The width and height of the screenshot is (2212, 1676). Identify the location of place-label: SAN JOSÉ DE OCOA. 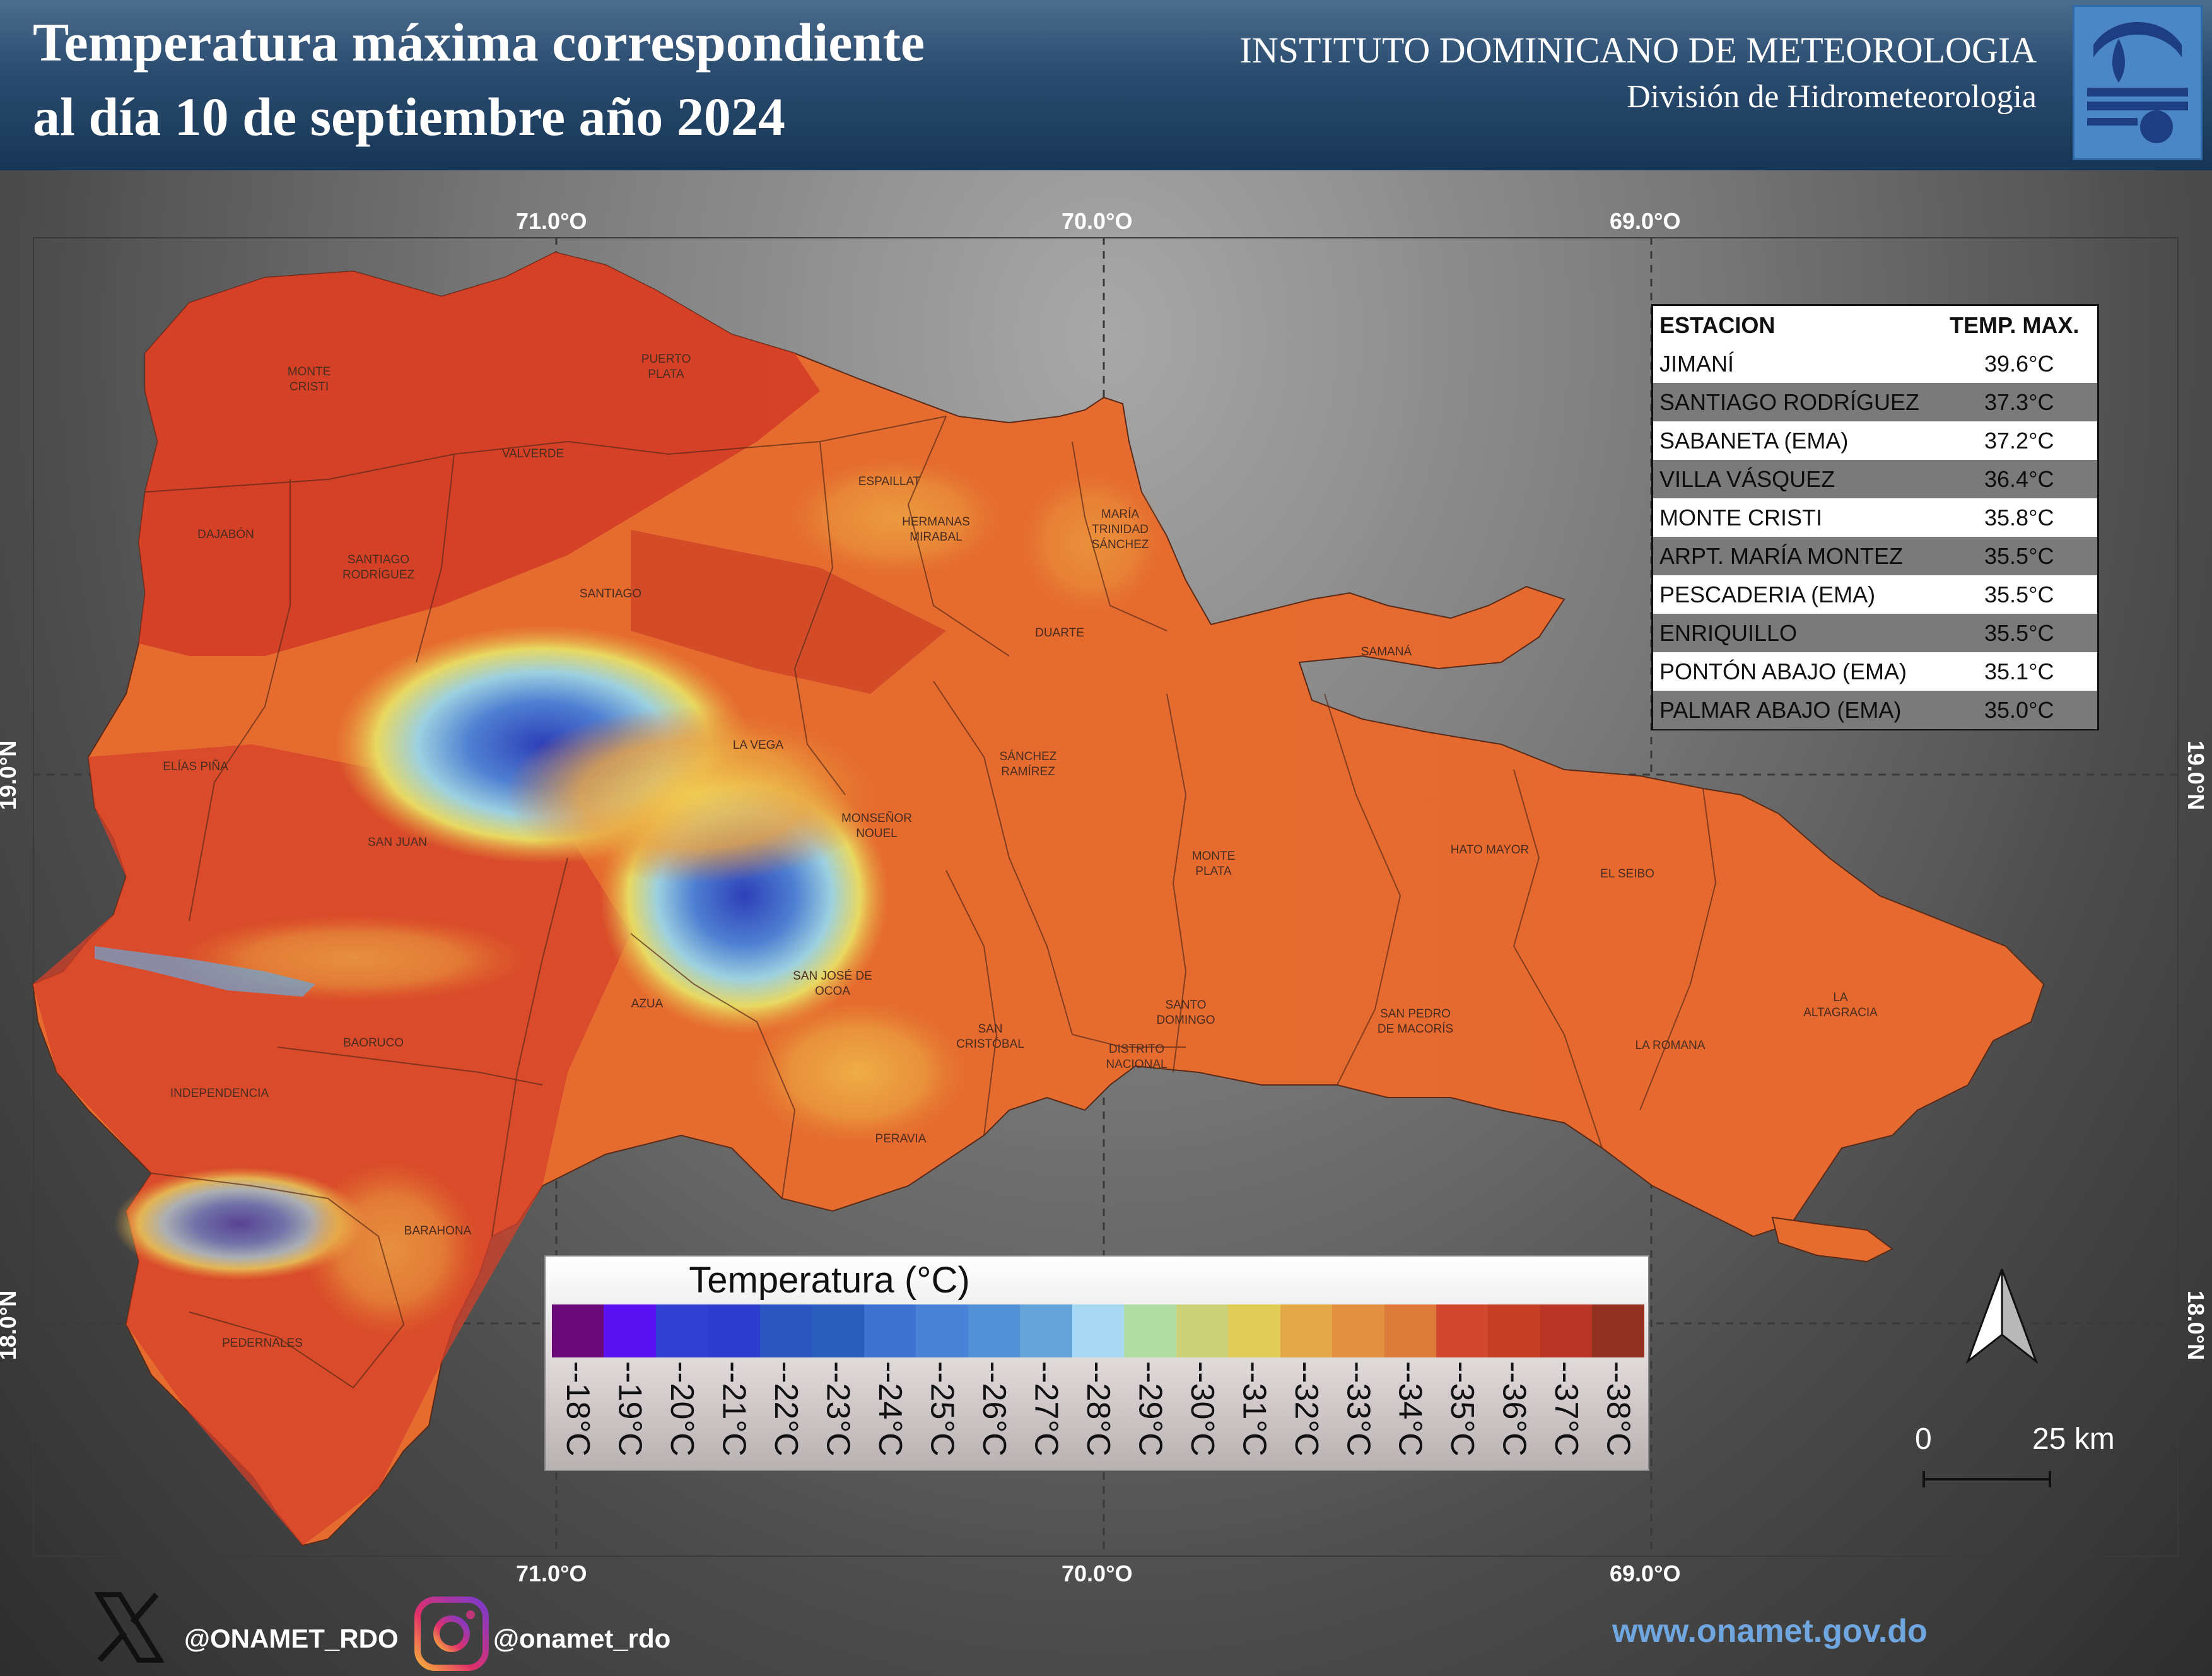
(832, 984).